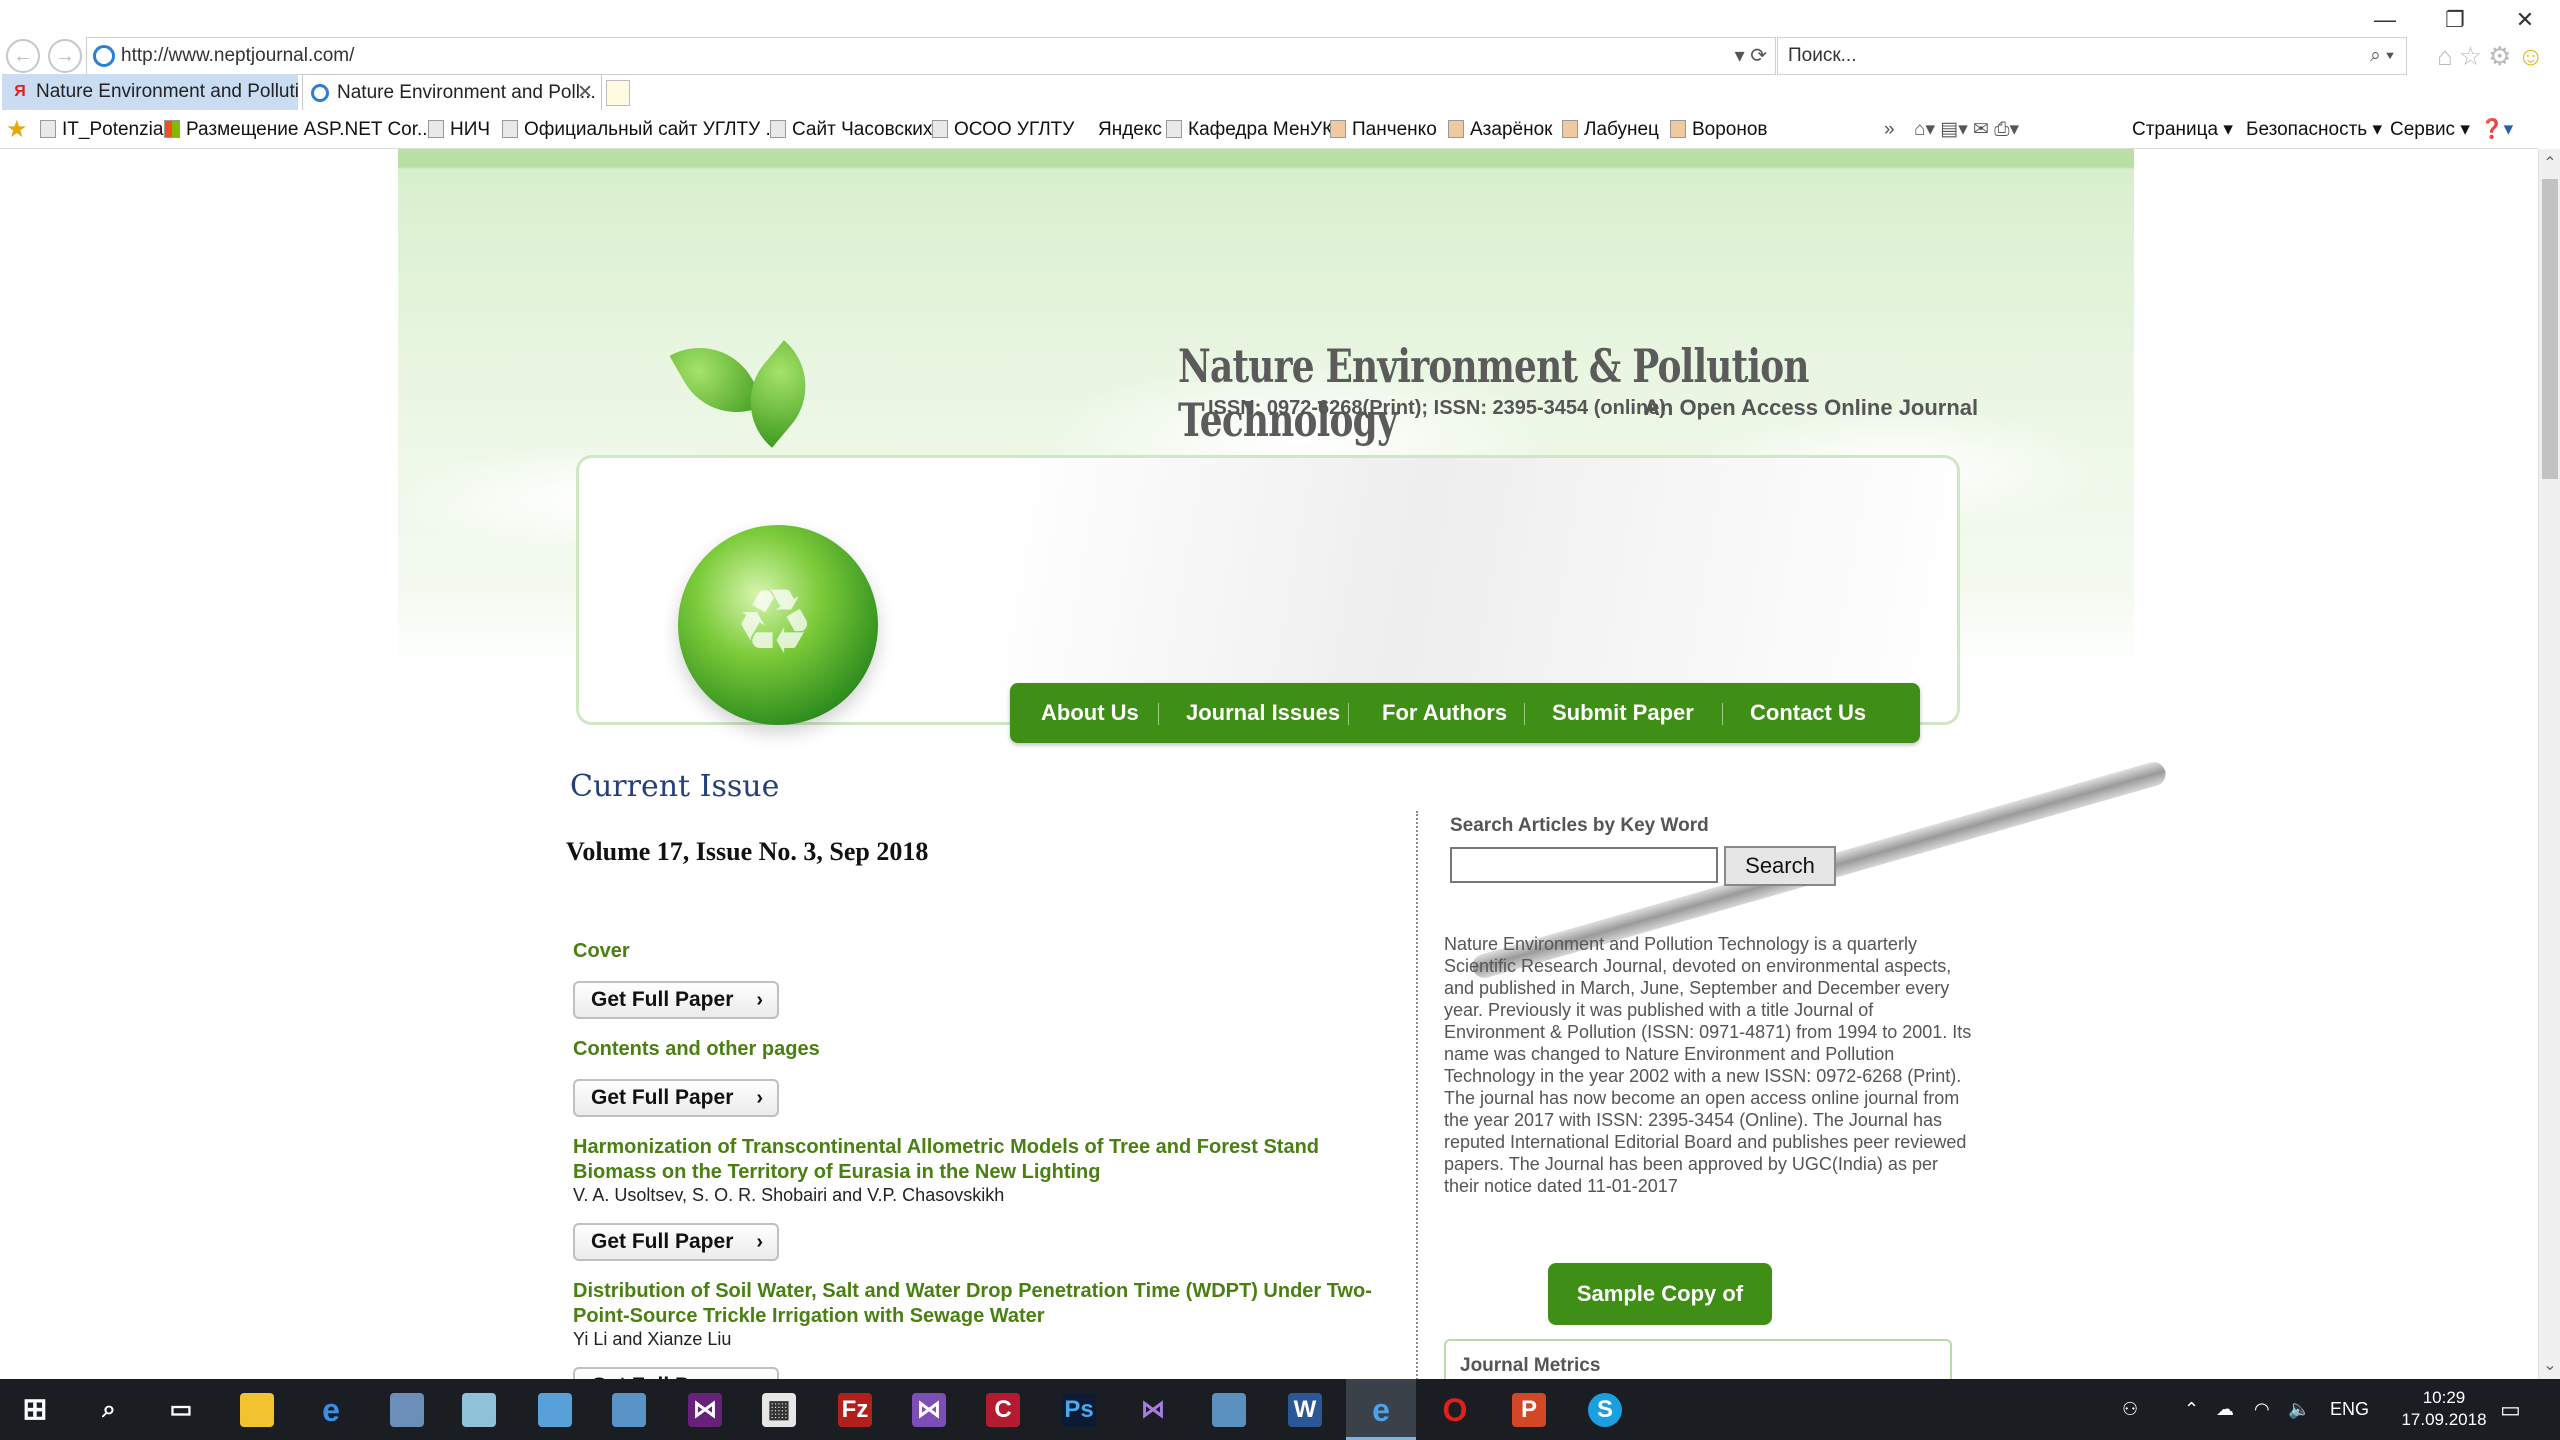  What do you see at coordinates (2533, 56) in the screenshot?
I see `smiley-icon: ☺` at bounding box center [2533, 56].